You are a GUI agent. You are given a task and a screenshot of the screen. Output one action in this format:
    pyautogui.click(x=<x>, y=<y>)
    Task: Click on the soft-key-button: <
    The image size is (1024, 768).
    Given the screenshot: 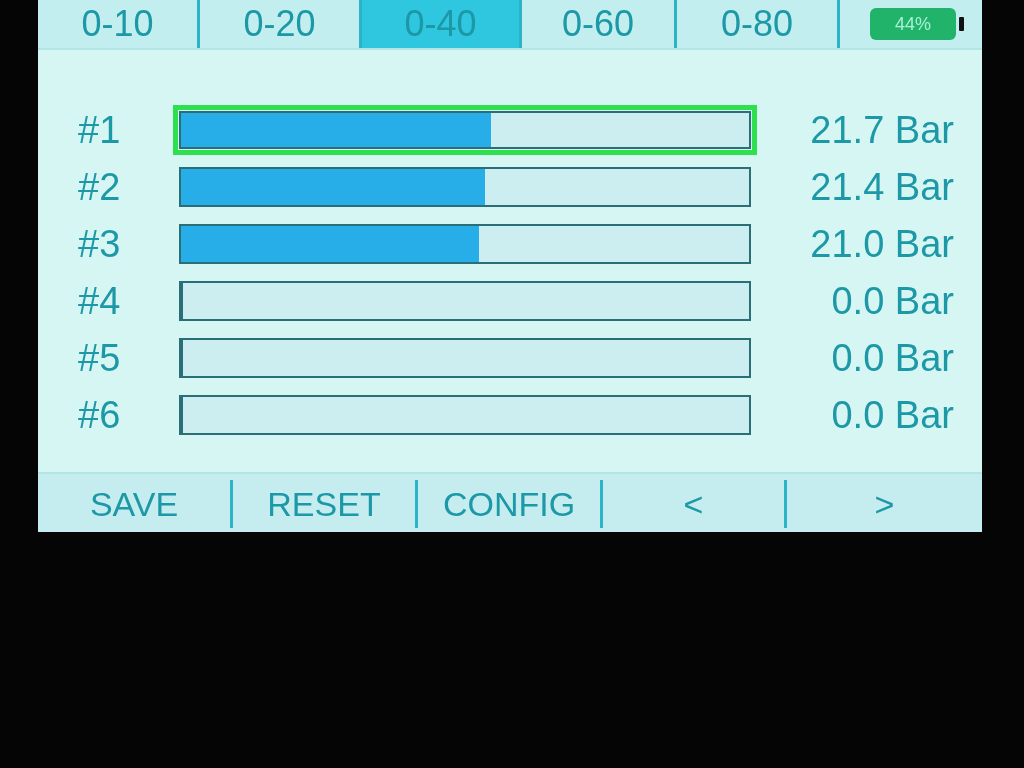 What is the action you would take?
    pyautogui.click(x=695, y=504)
    